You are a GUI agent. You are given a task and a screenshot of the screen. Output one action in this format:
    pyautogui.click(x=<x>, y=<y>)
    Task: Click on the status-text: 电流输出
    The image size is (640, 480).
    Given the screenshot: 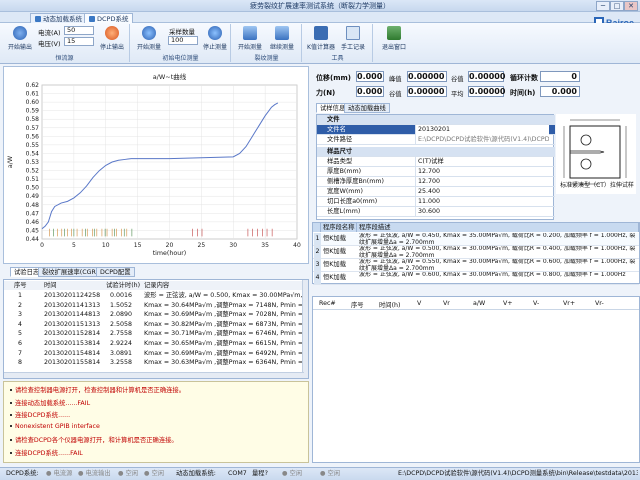 What is the action you would take?
    pyautogui.click(x=98, y=473)
    